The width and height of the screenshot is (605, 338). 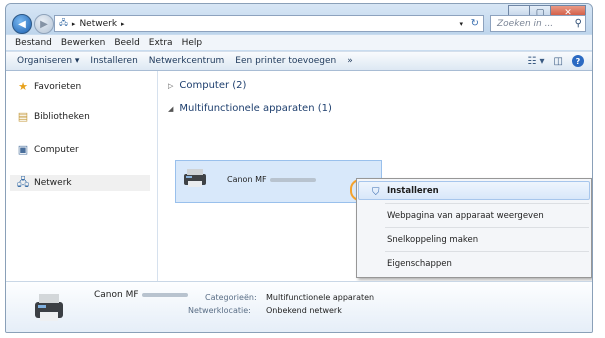 I want to click on back-arrow-icon: ◀, so click(x=22, y=24).